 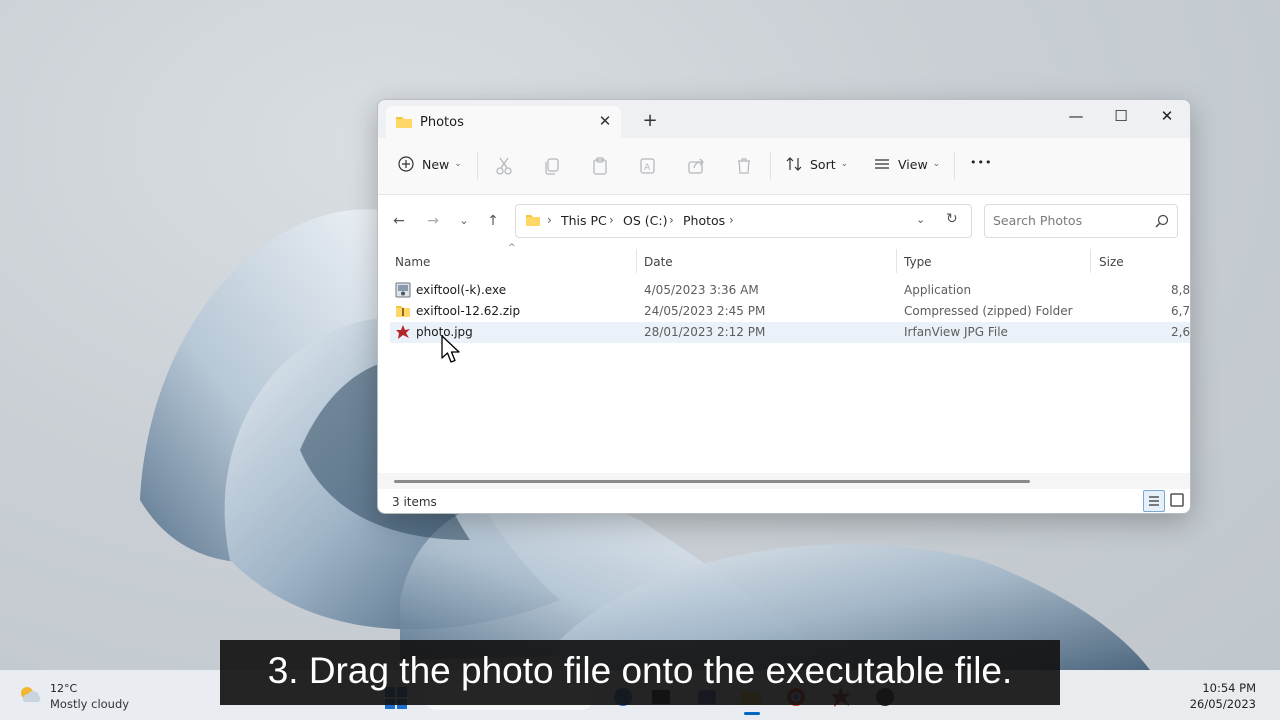 I want to click on active-app-indicator, so click(x=752, y=713).